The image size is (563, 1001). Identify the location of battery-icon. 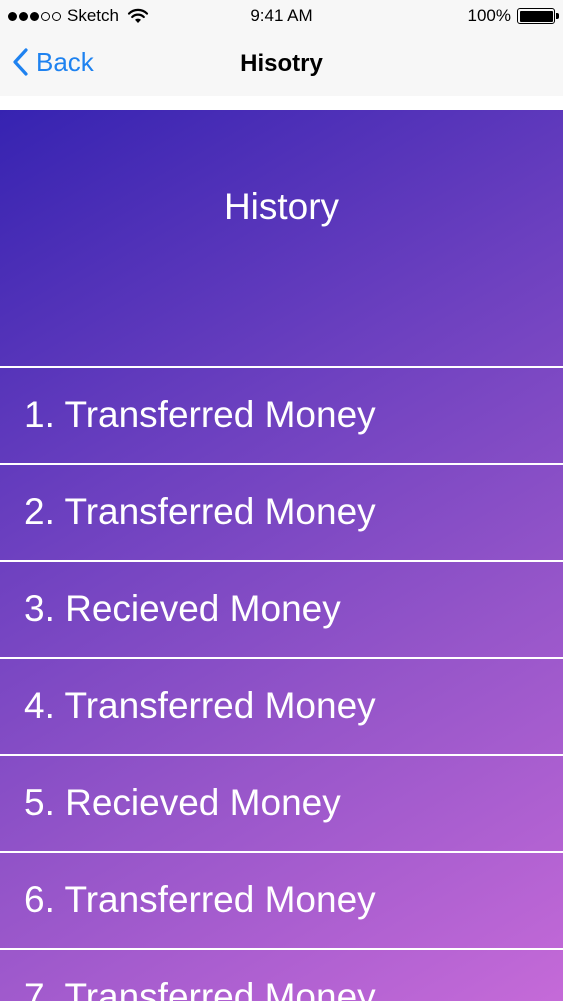
(538, 16).